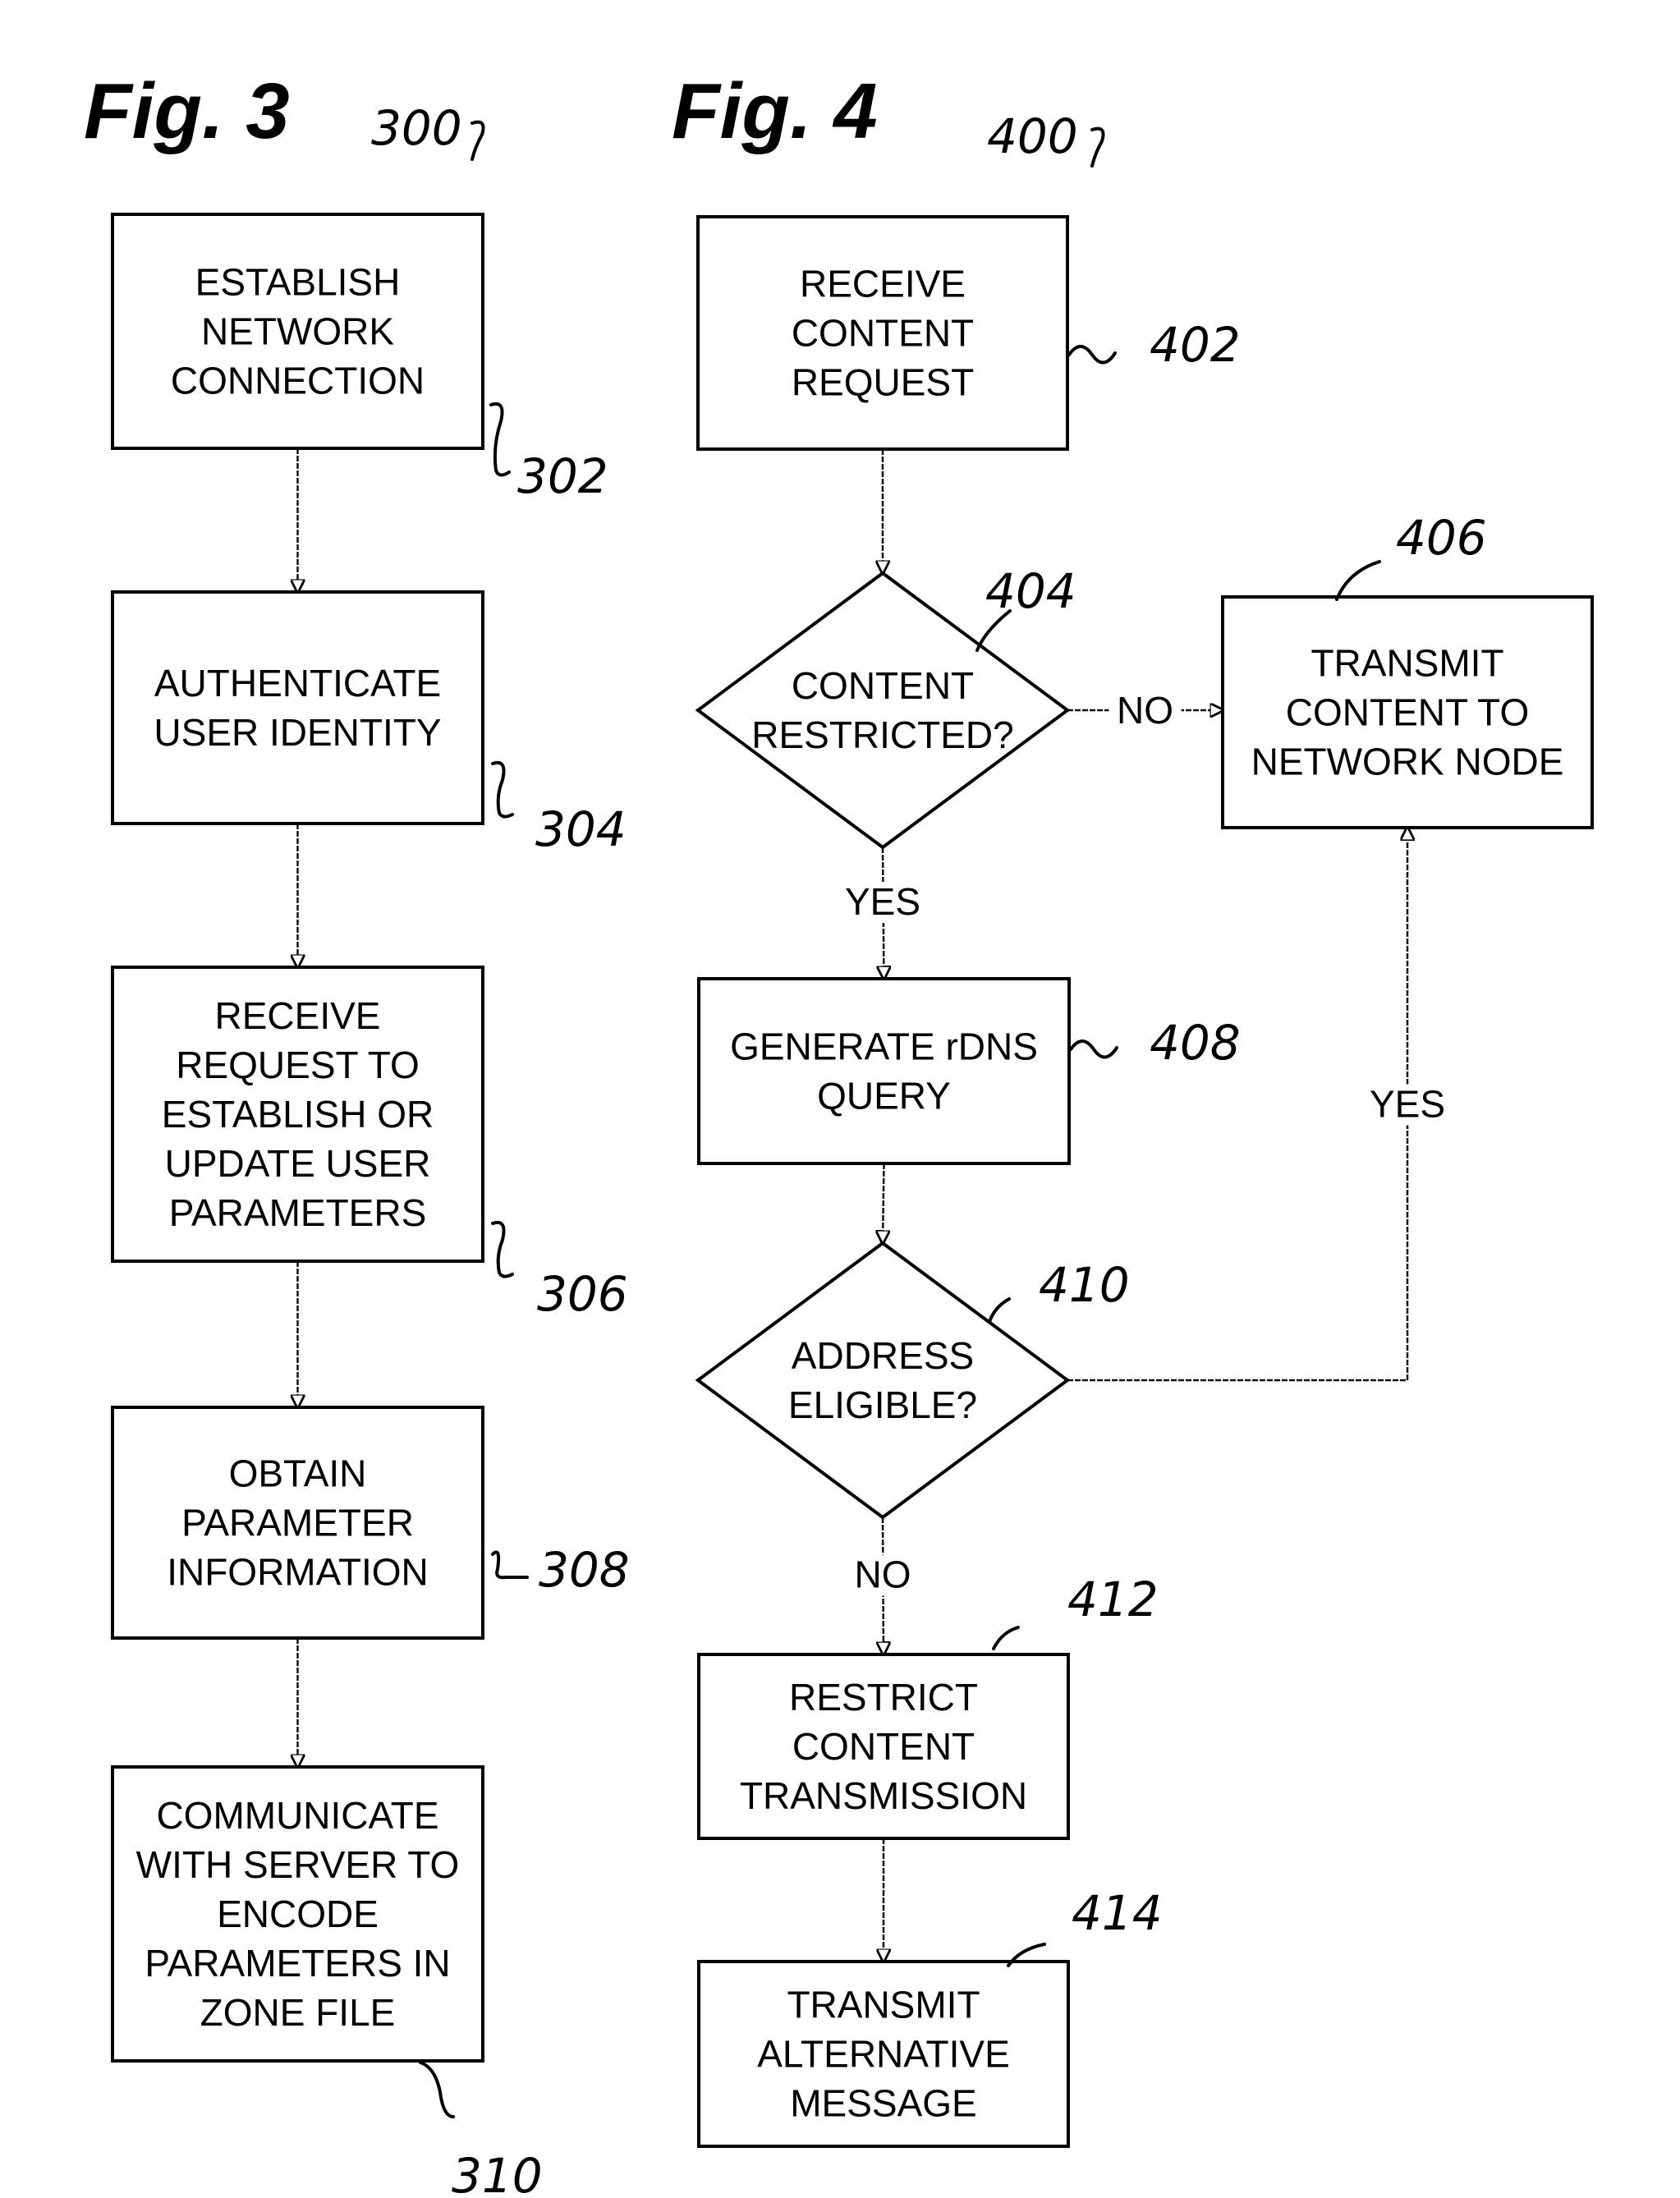 The width and height of the screenshot is (1680, 2198). Describe the element at coordinates (882, 901) in the screenshot. I see `edge-label-404-to-408: YES` at that location.